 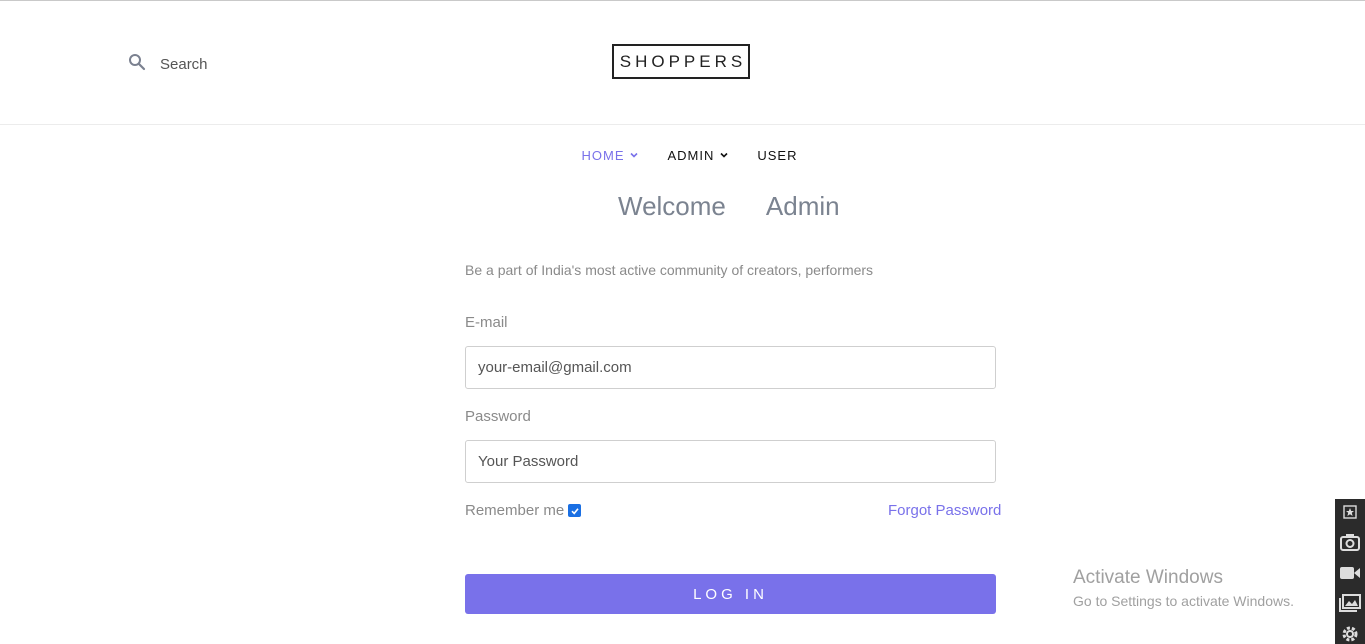 I want to click on forgot-password-link: Forgot Password, so click(x=944, y=510).